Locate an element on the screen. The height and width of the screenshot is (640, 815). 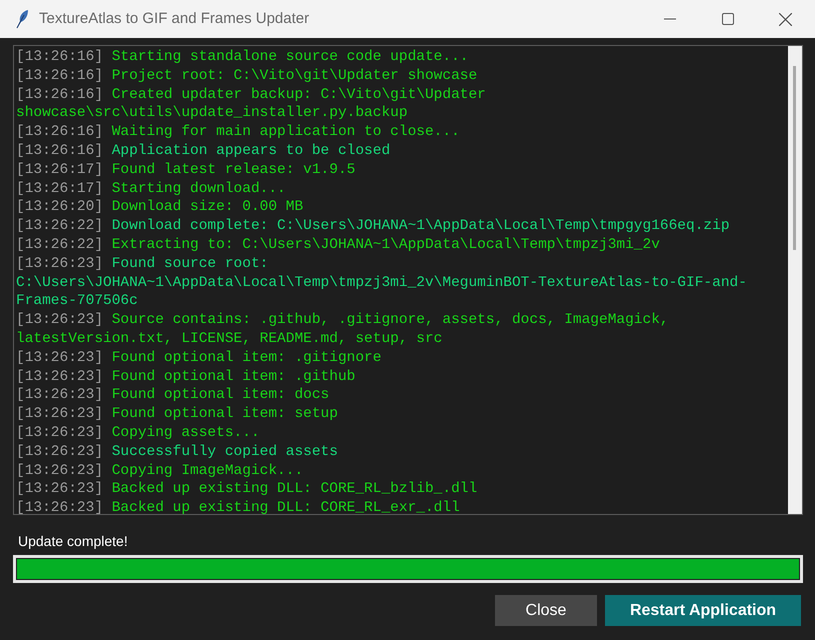
log-line: [13:26:23] Backed up existing DLL: CORE_RL_exr_.dll is located at coordinates (238, 506).